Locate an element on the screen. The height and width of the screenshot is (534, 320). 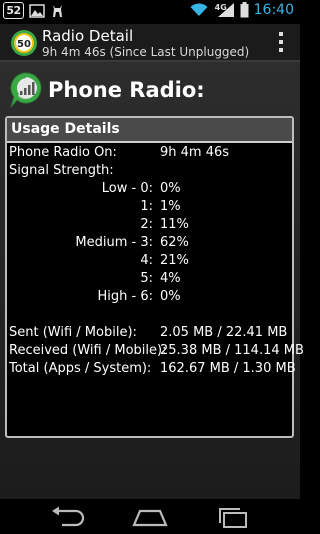
navigation-bar is located at coordinates (150, 516).